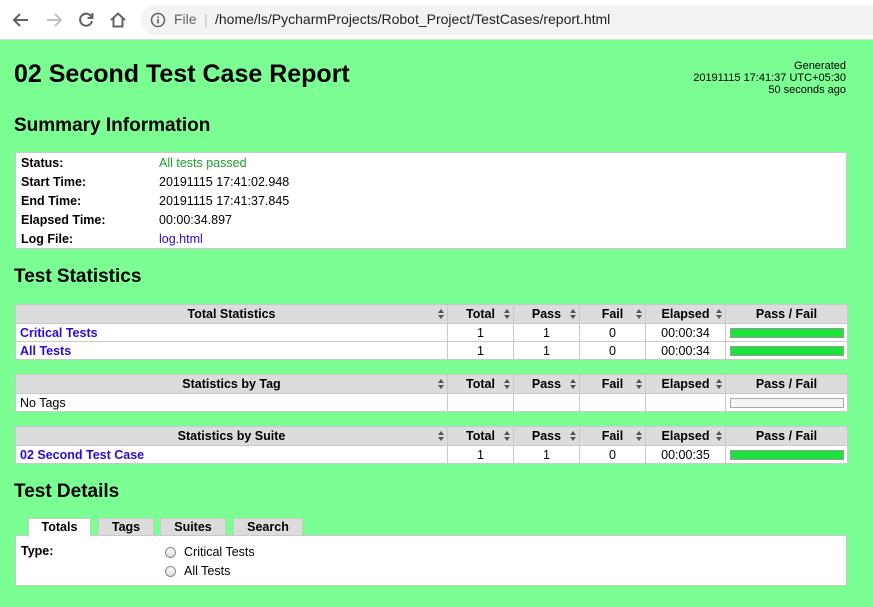 The height and width of the screenshot is (607, 873). Describe the element at coordinates (231, 384) in the screenshot. I see `tag-statistics-header: Statistics by Tag` at that location.